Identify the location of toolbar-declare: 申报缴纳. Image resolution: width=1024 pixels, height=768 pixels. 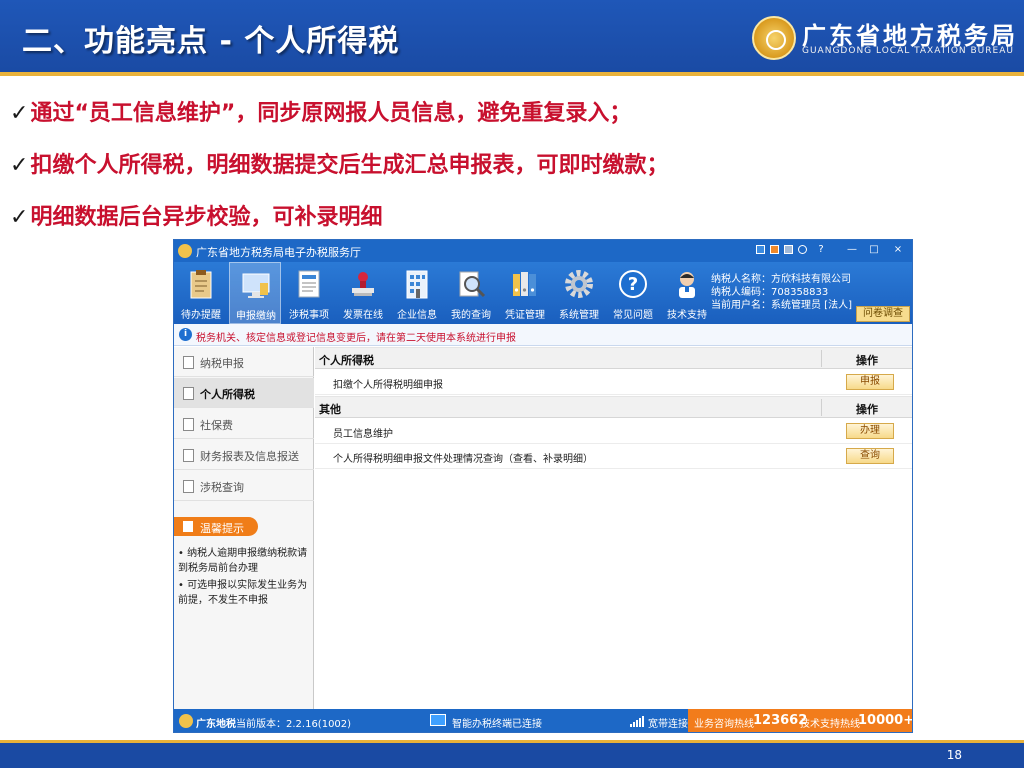
(255, 293).